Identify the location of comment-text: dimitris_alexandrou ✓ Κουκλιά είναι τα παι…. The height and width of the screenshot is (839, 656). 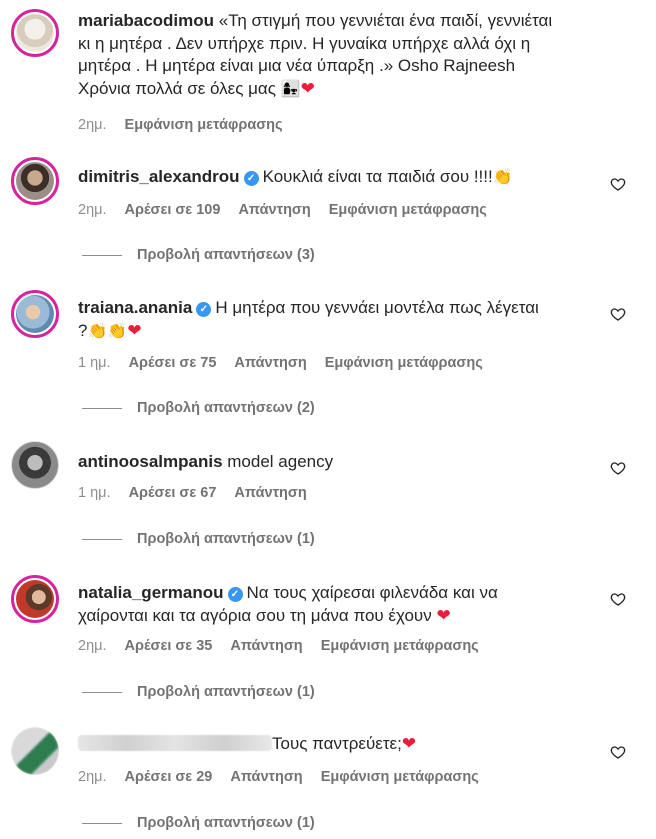
(338, 177).